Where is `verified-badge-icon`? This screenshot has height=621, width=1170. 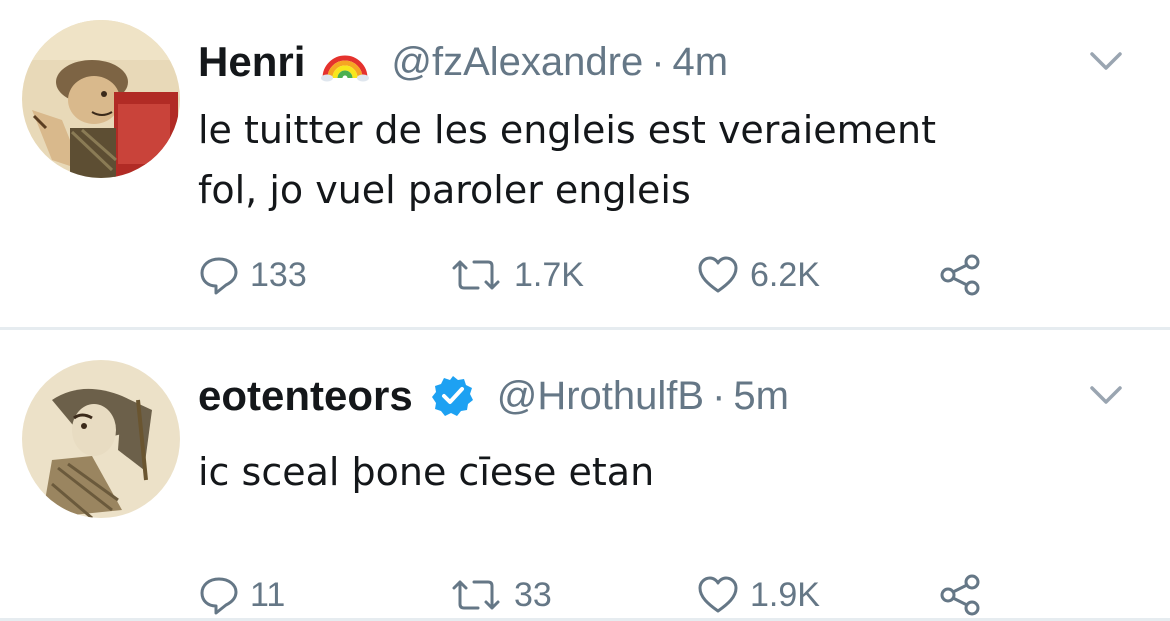 verified-badge-icon is located at coordinates (453, 396).